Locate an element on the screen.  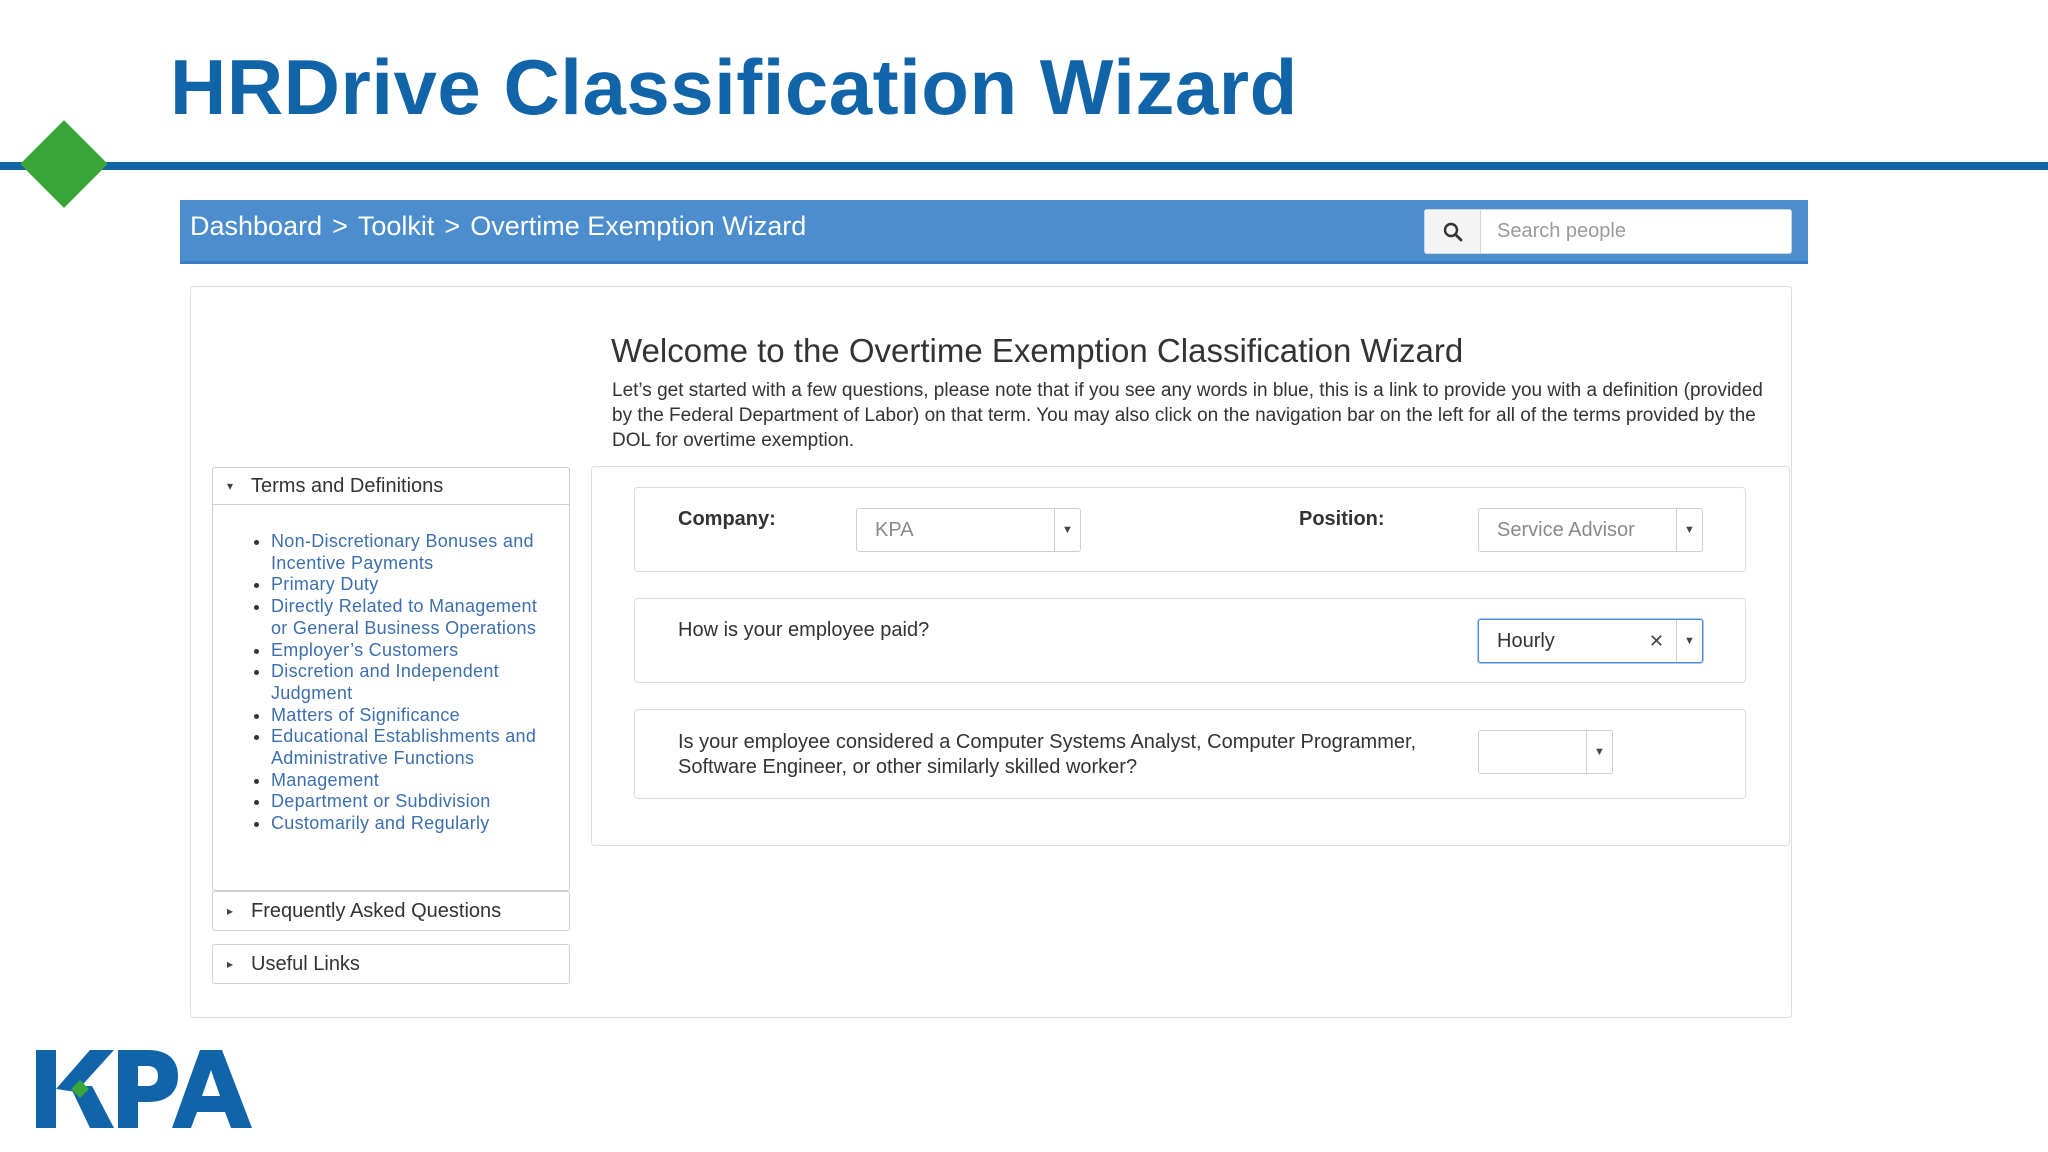
people-search is located at coordinates (1608, 231).